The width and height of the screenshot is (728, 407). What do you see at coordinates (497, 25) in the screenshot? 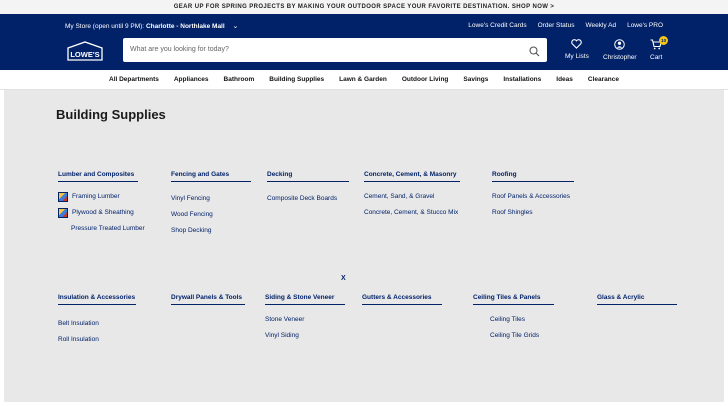
I see `link-credit-cards: Lowe's Credit Cards` at bounding box center [497, 25].